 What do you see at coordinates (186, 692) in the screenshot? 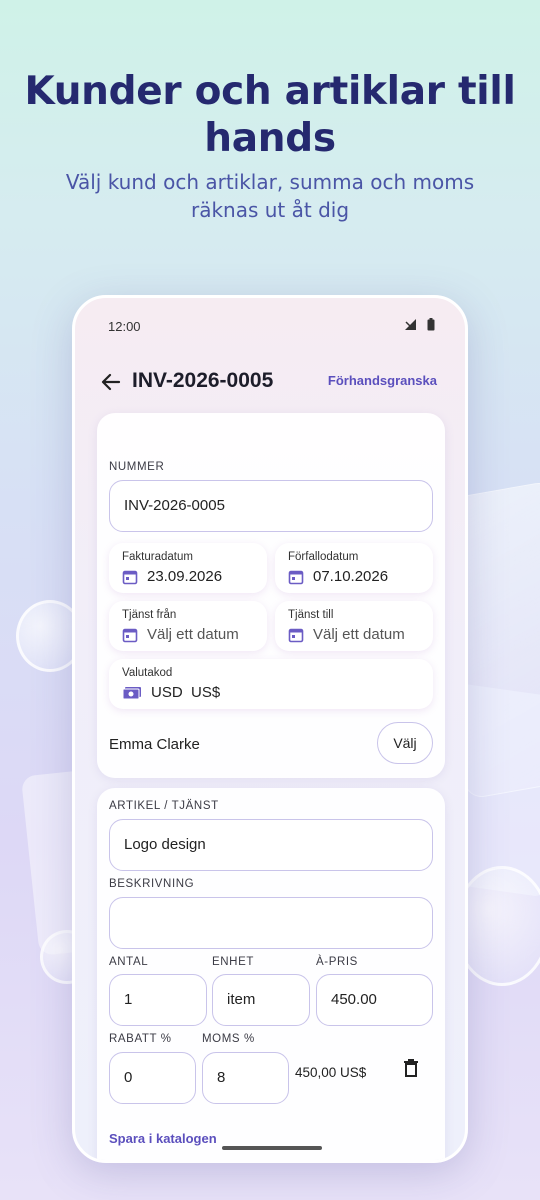
I see `currency-value: USD US$` at bounding box center [186, 692].